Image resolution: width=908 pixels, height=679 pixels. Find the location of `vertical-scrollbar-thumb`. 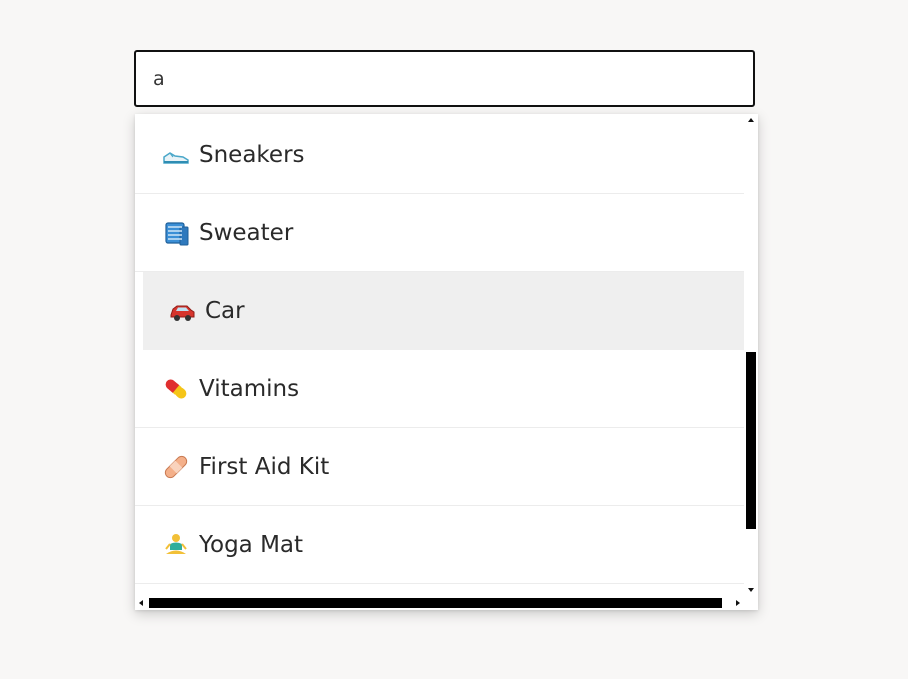

vertical-scrollbar-thumb is located at coordinates (751, 440).